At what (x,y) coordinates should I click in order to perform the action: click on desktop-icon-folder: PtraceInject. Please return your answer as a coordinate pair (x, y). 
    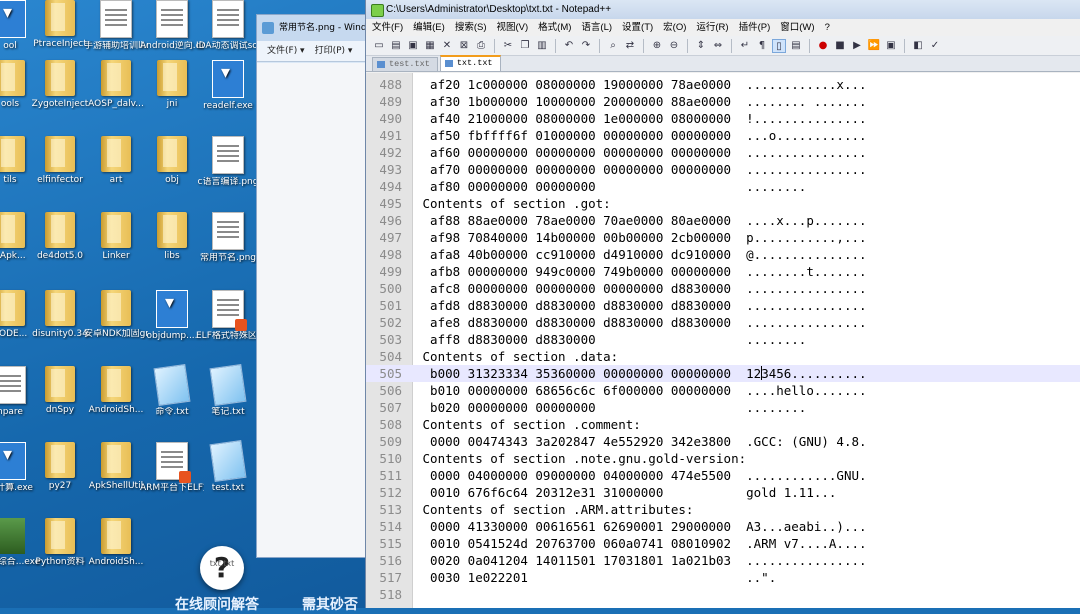
    Looking at the image, I should click on (60, 25).